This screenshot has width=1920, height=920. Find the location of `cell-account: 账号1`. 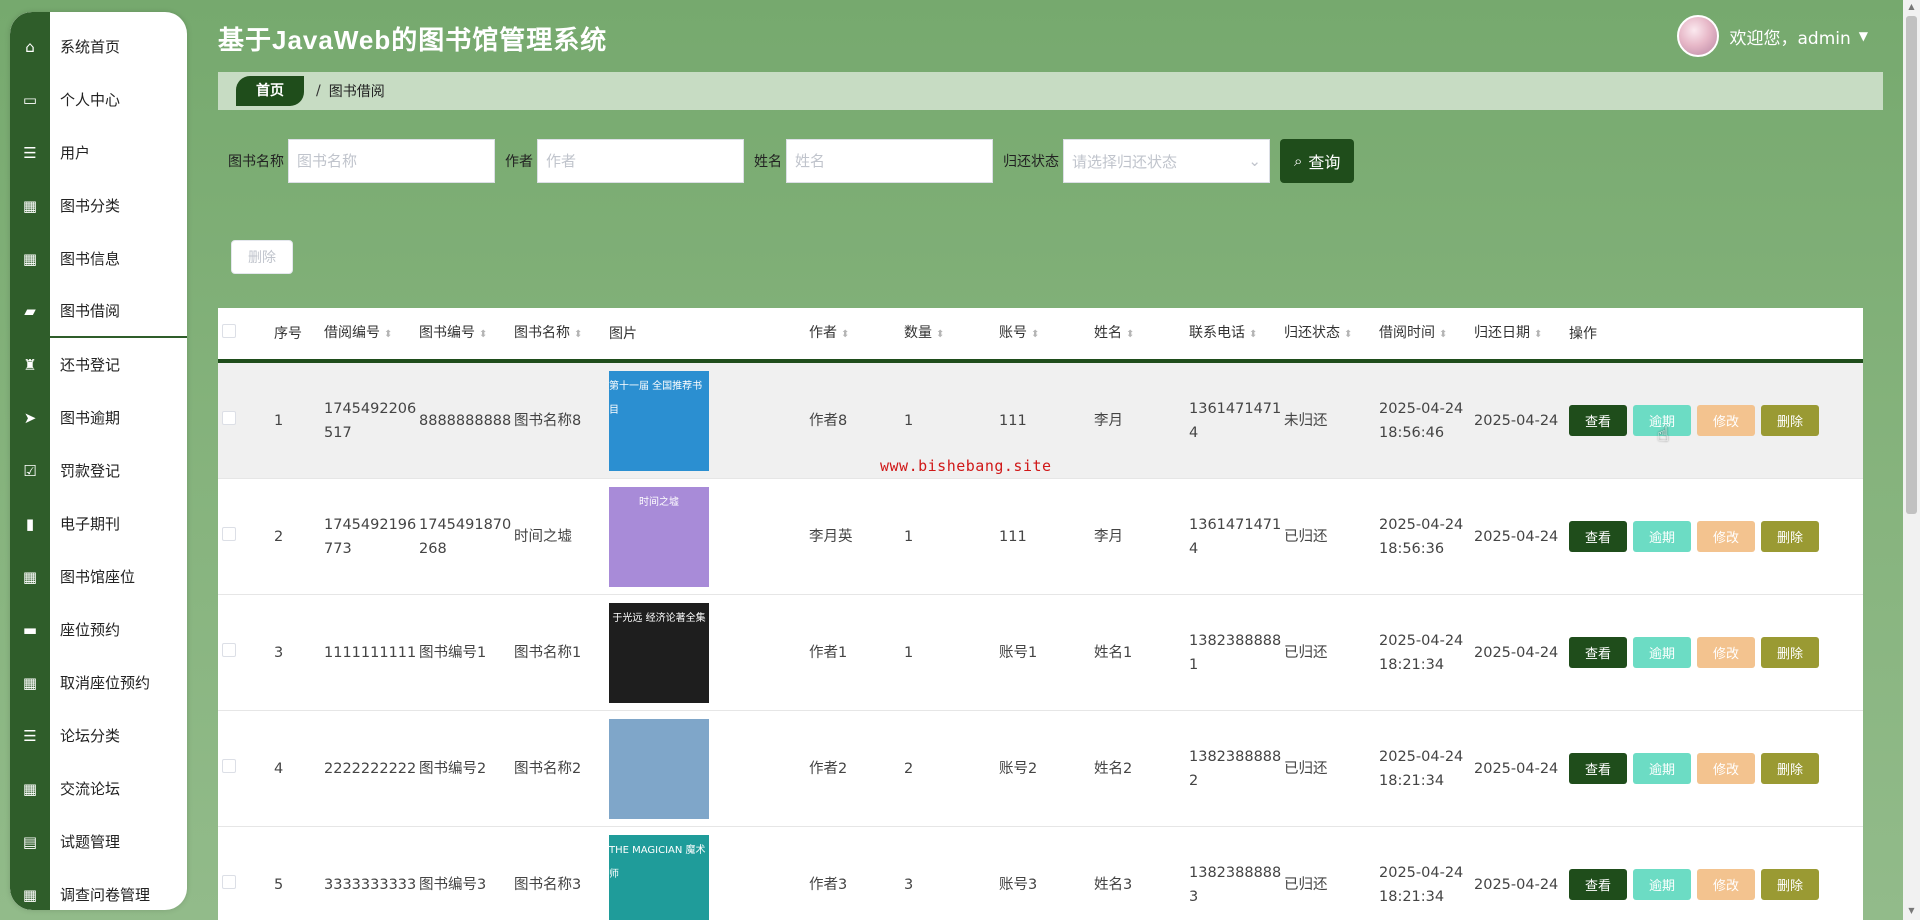

cell-account: 账号1 is located at coordinates (1018, 652).